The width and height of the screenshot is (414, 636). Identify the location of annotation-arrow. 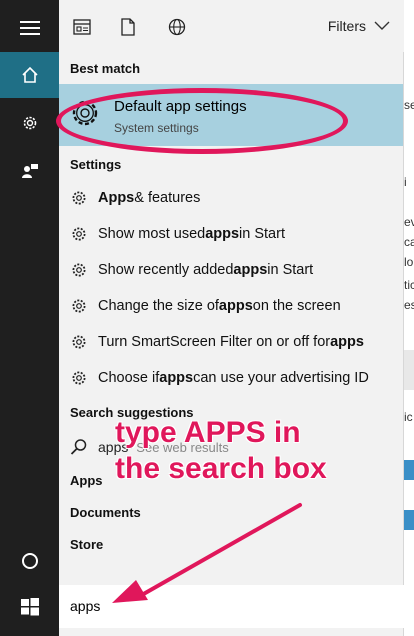
(207, 553).